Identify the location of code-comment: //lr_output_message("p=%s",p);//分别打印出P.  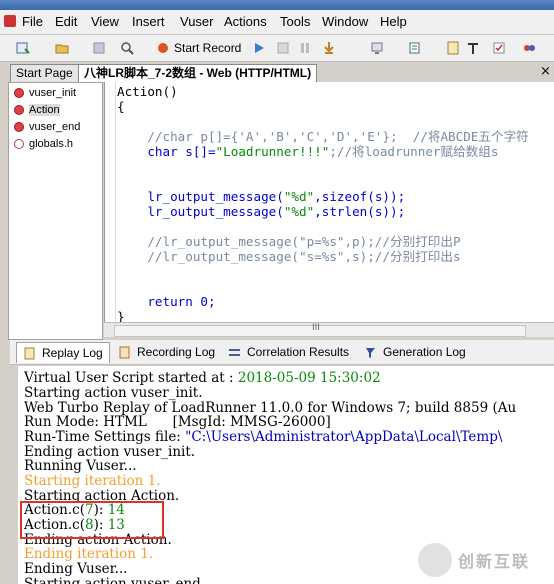
(304, 241).